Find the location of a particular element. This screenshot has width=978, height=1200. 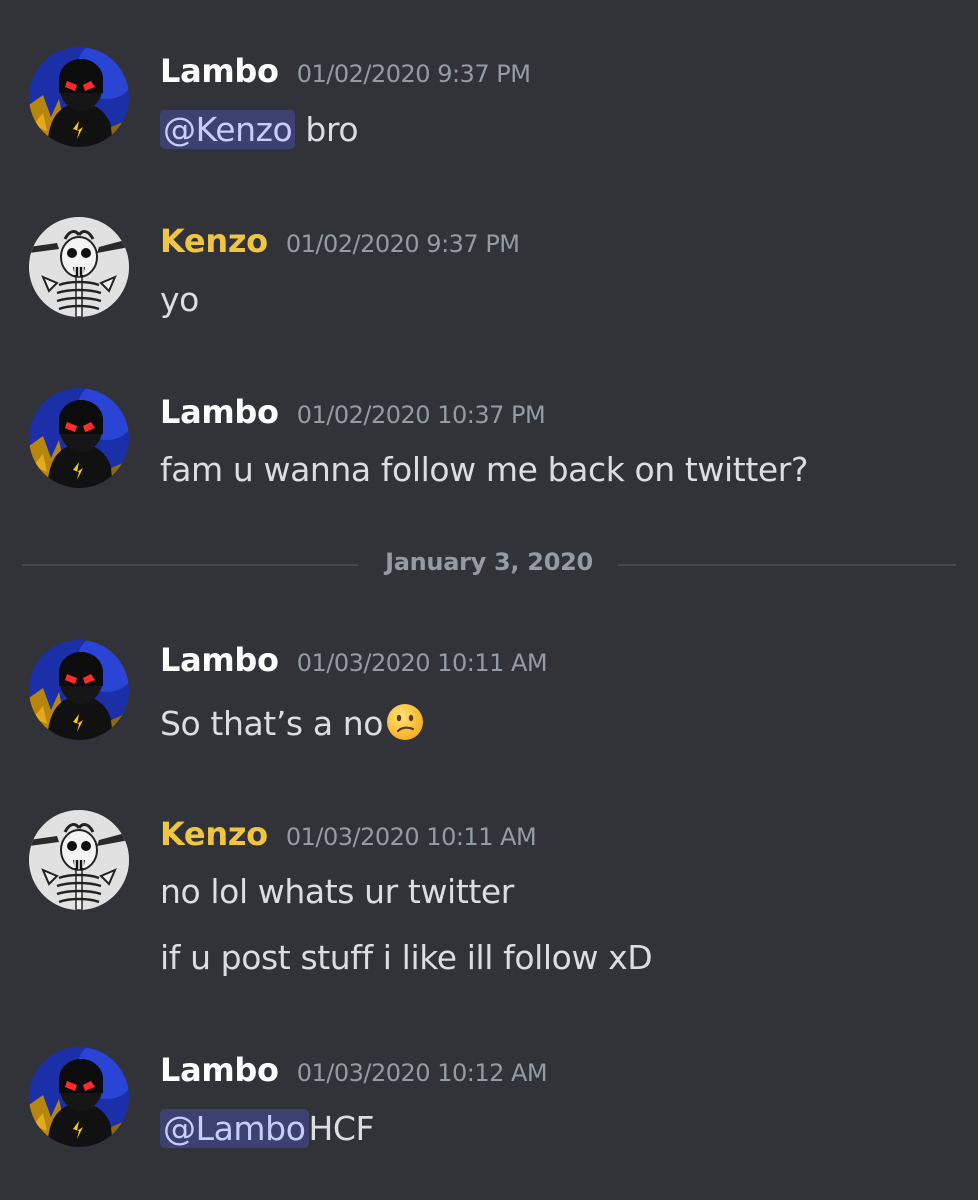

message-header: Lambo 01/02/2020 10:37 PM is located at coordinates (353, 412).